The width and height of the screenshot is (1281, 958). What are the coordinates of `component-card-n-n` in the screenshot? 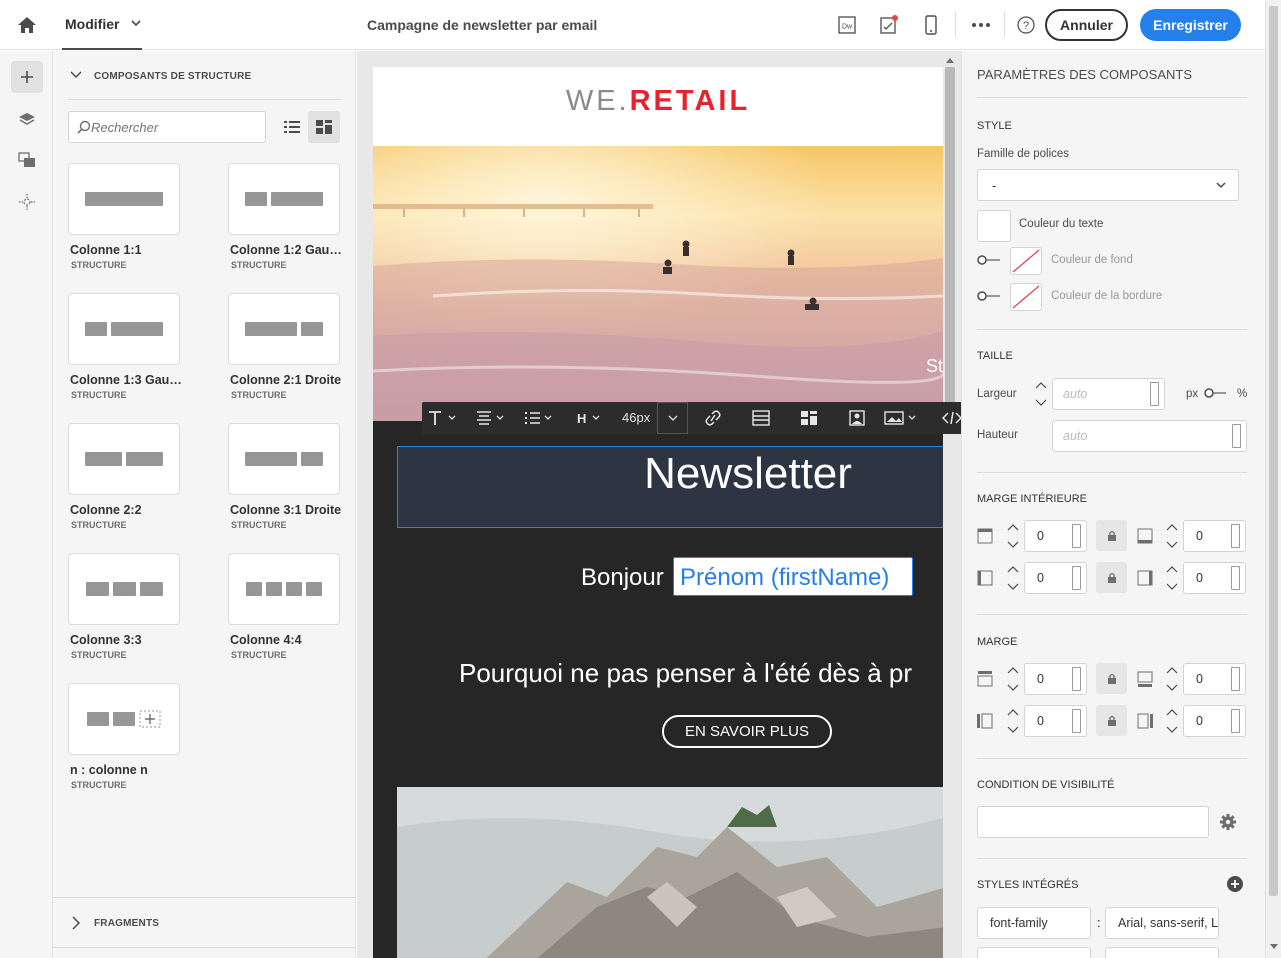 It's located at (124, 719).